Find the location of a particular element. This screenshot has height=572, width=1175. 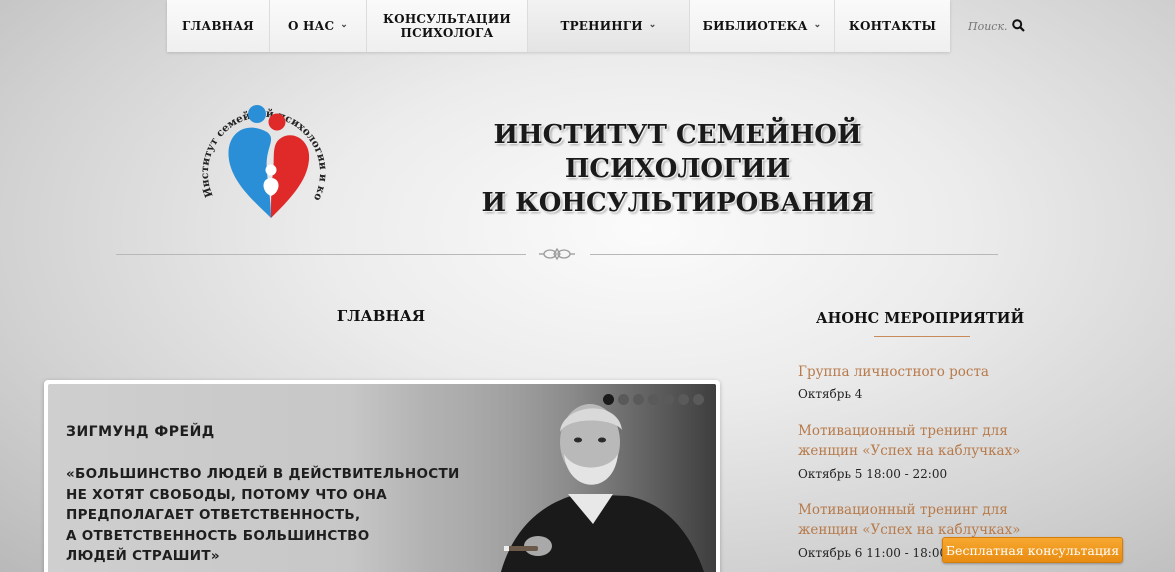

event-item: Группа личностного роста Октябрь 4 is located at coordinates (918, 381).